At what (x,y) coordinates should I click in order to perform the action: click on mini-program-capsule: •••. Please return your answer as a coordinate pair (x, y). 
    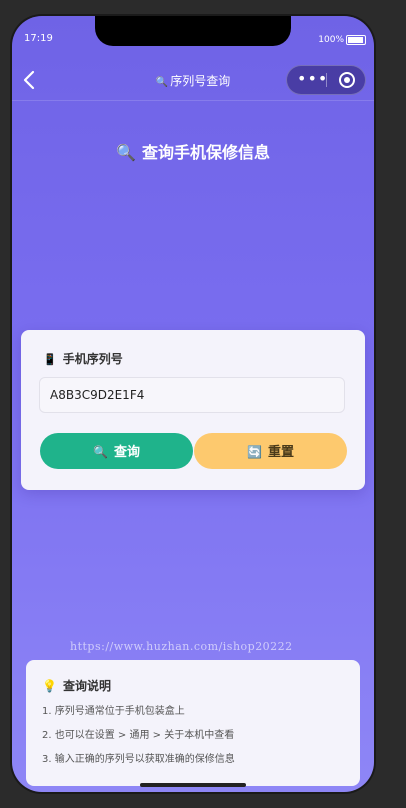
    Looking at the image, I should click on (326, 80).